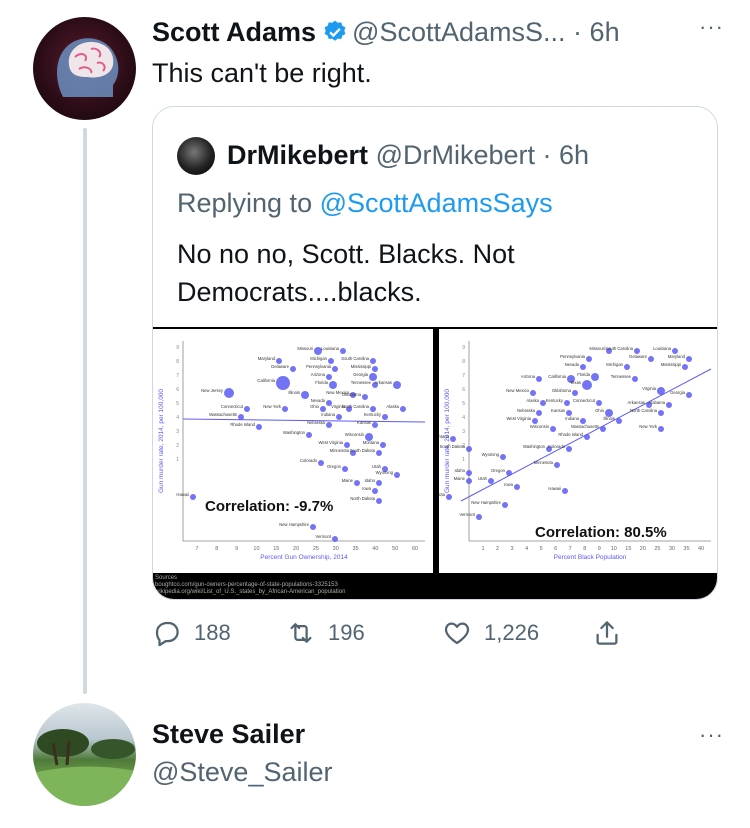 This screenshot has height=828, width=750. What do you see at coordinates (316, 549) in the screenshot?
I see `x-tick-label: 25` at bounding box center [316, 549].